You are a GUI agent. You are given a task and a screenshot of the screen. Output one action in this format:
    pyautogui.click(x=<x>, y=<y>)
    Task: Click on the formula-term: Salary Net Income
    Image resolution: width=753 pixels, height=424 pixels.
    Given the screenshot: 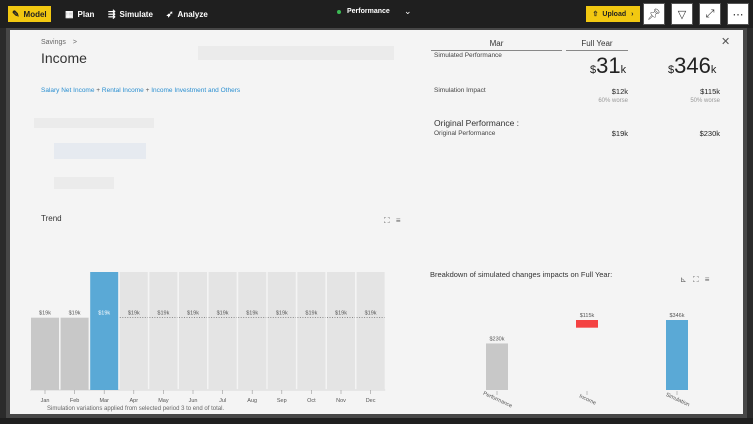 What is the action you would take?
    pyautogui.click(x=67, y=90)
    